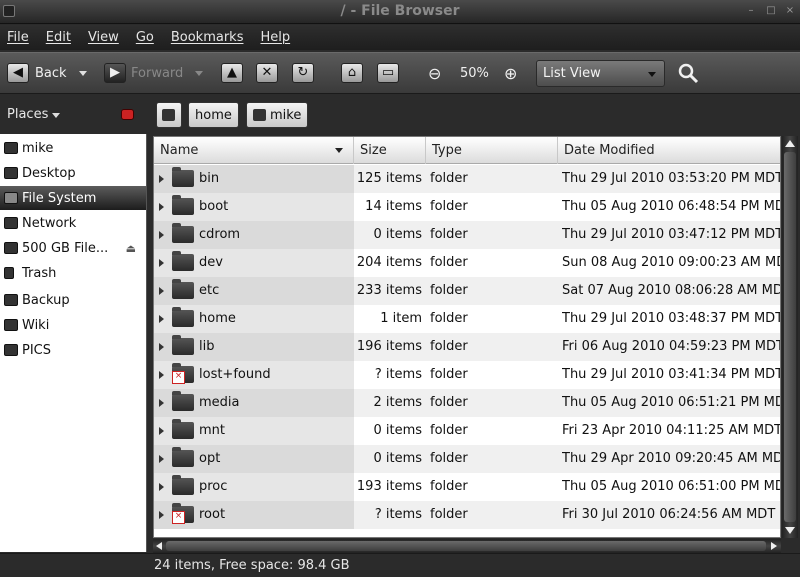 The height and width of the screenshot is (577, 800). I want to click on places-label: Places, so click(28, 114).